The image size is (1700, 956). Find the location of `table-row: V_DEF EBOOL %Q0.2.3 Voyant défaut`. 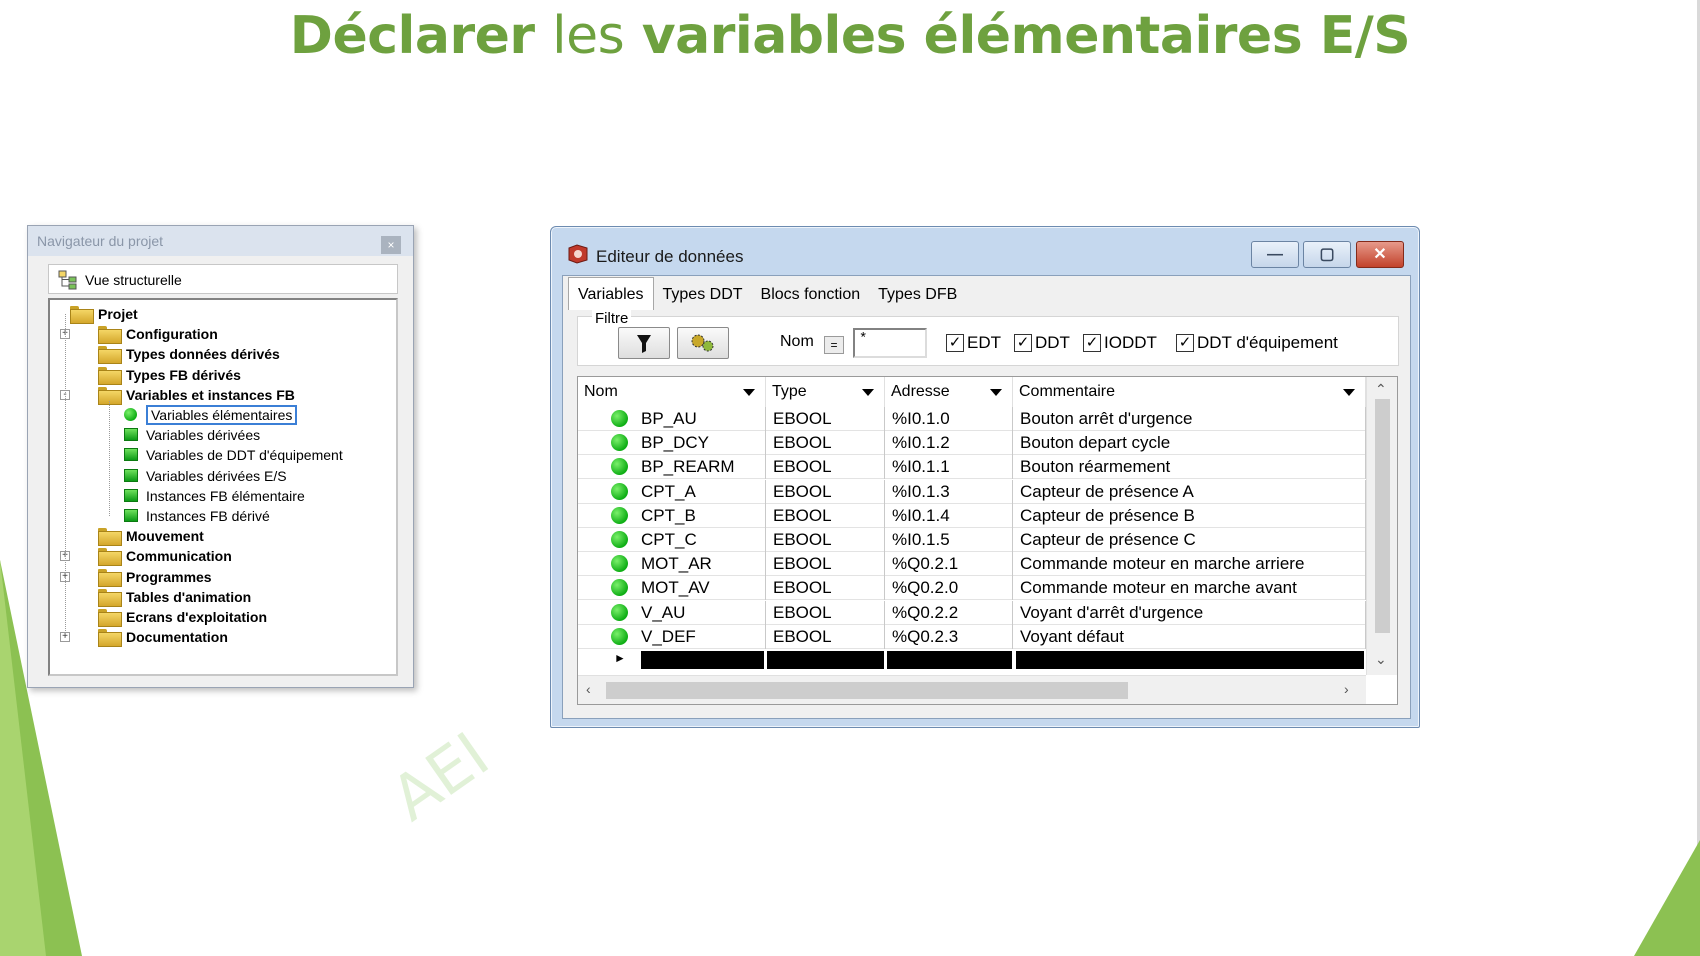

table-row: V_DEF EBOOL %Q0.2.3 Voyant défaut is located at coordinates (972, 636).